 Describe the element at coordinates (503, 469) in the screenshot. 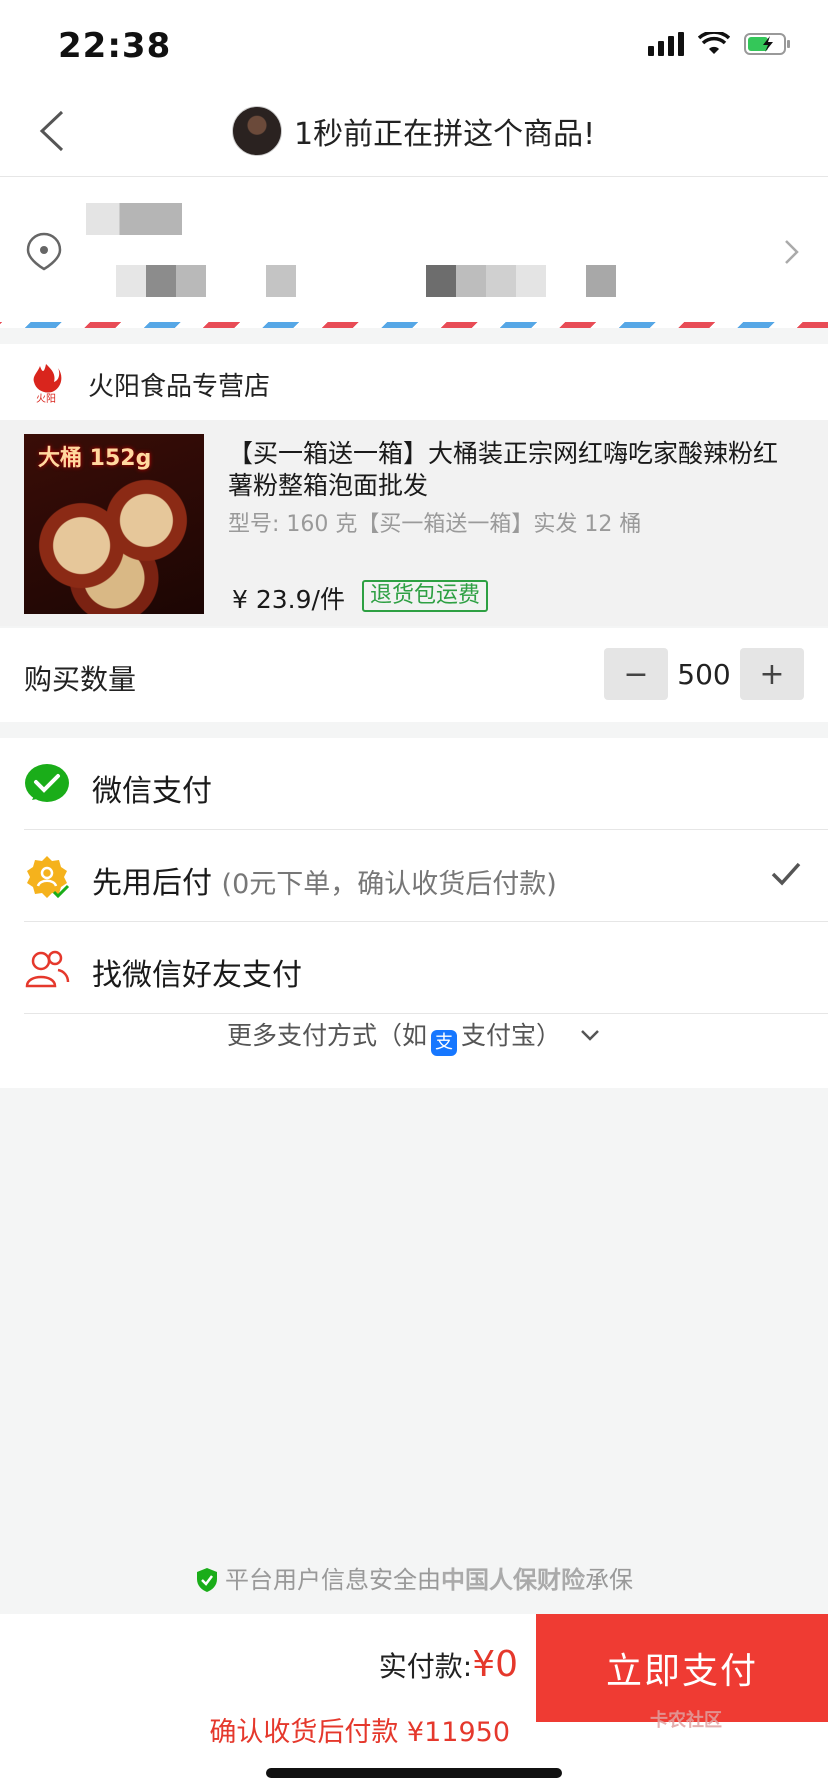

I see `product-title: 【买一箱送一箱】大桶装正宗网红嗨吃家酸辣粉红薯粉整箱泡面批发` at that location.